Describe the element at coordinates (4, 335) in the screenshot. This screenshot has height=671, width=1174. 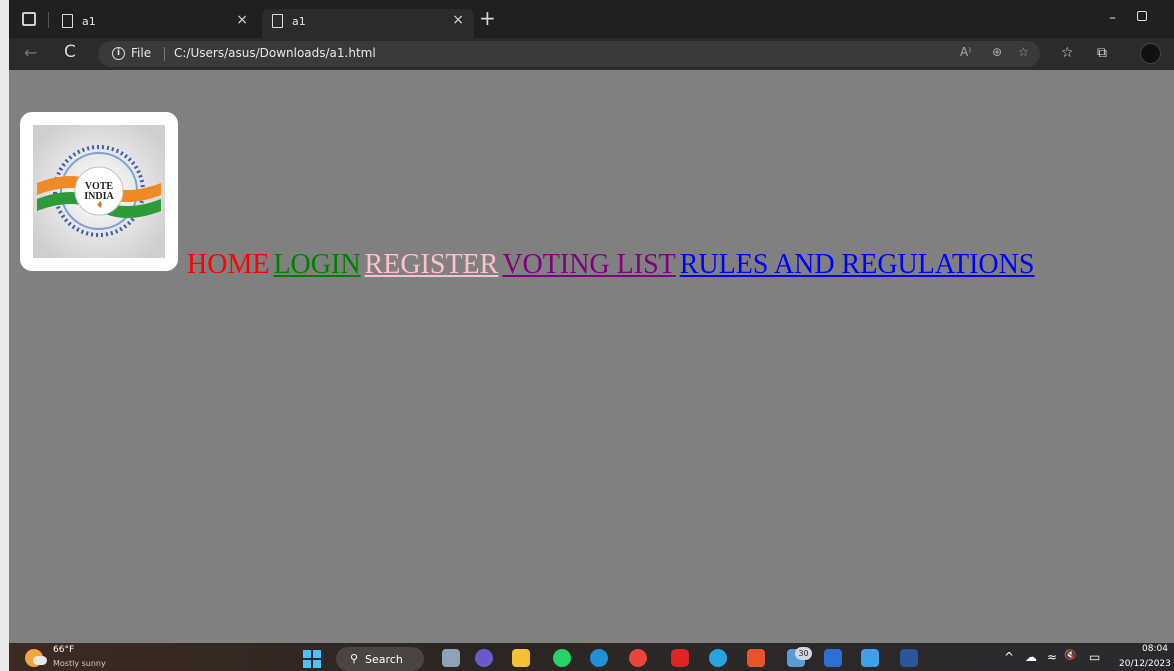
I see `left-edge` at that location.